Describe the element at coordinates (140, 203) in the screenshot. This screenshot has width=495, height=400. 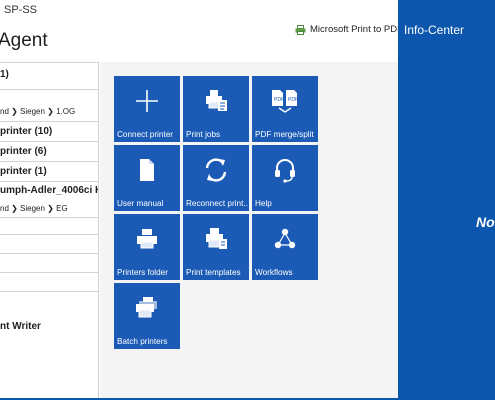
I see `tile-label: User manual` at that location.